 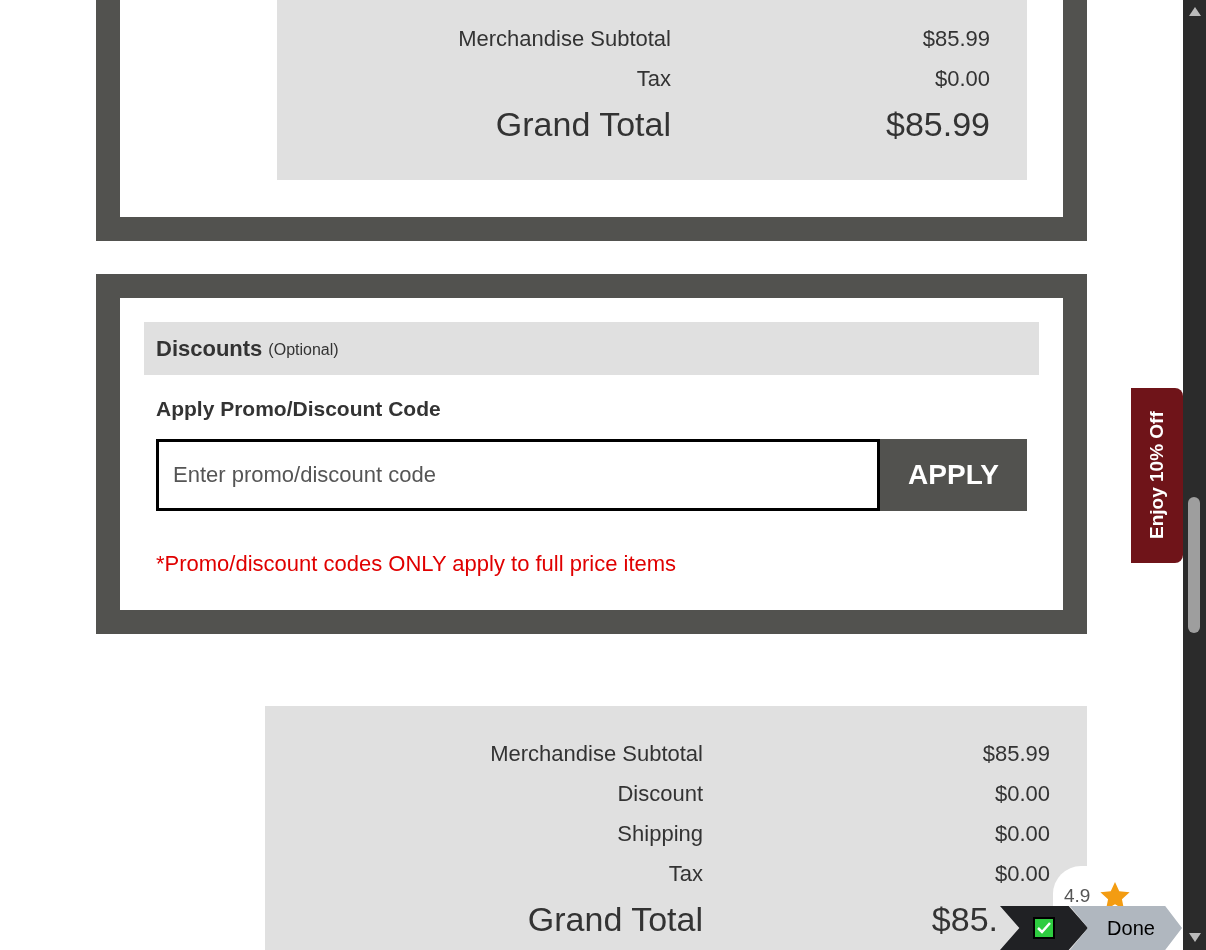 What do you see at coordinates (964, 919) in the screenshot?
I see `summary-value: $85.` at bounding box center [964, 919].